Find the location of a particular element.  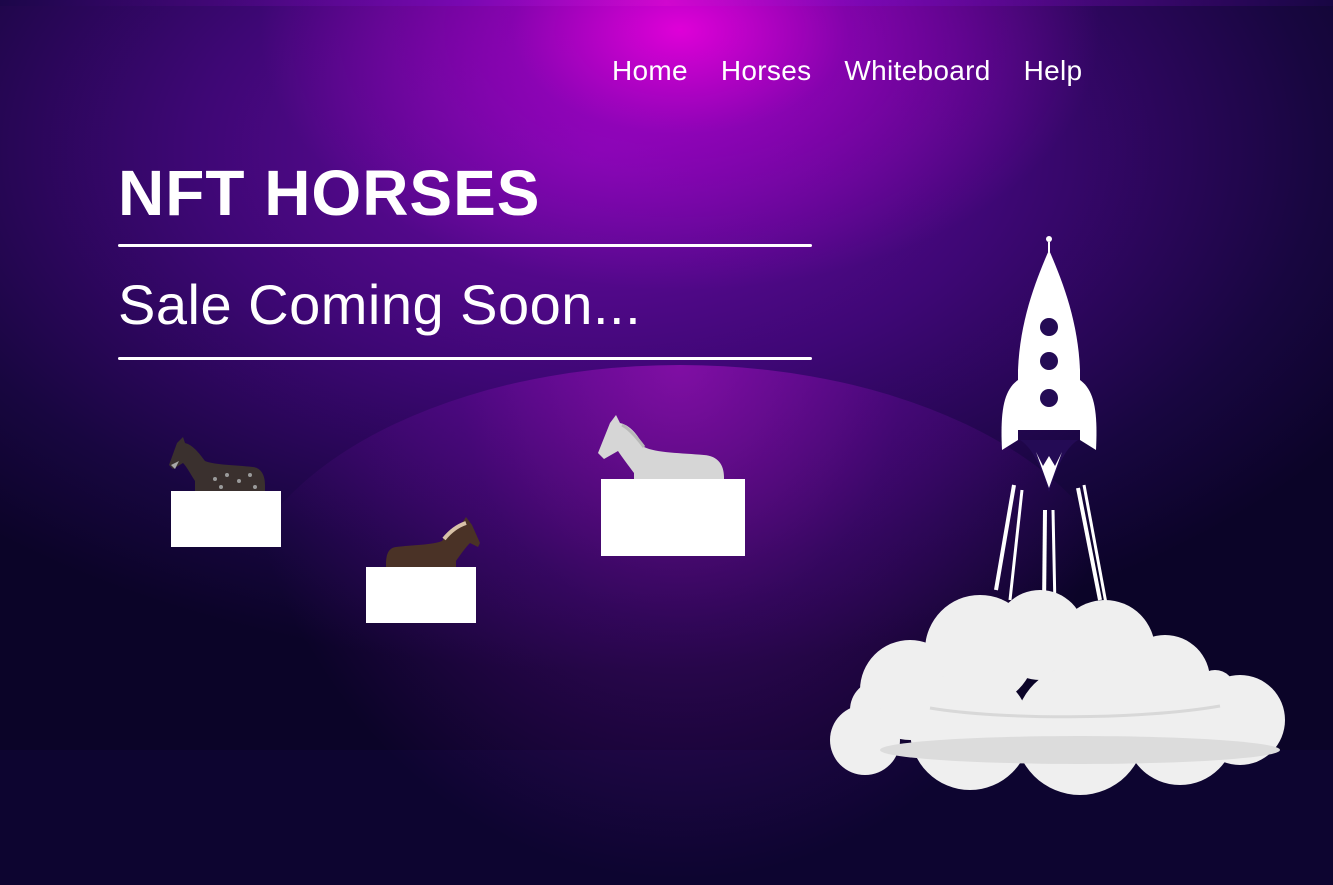

rocket-icon is located at coordinates (1053, 431).